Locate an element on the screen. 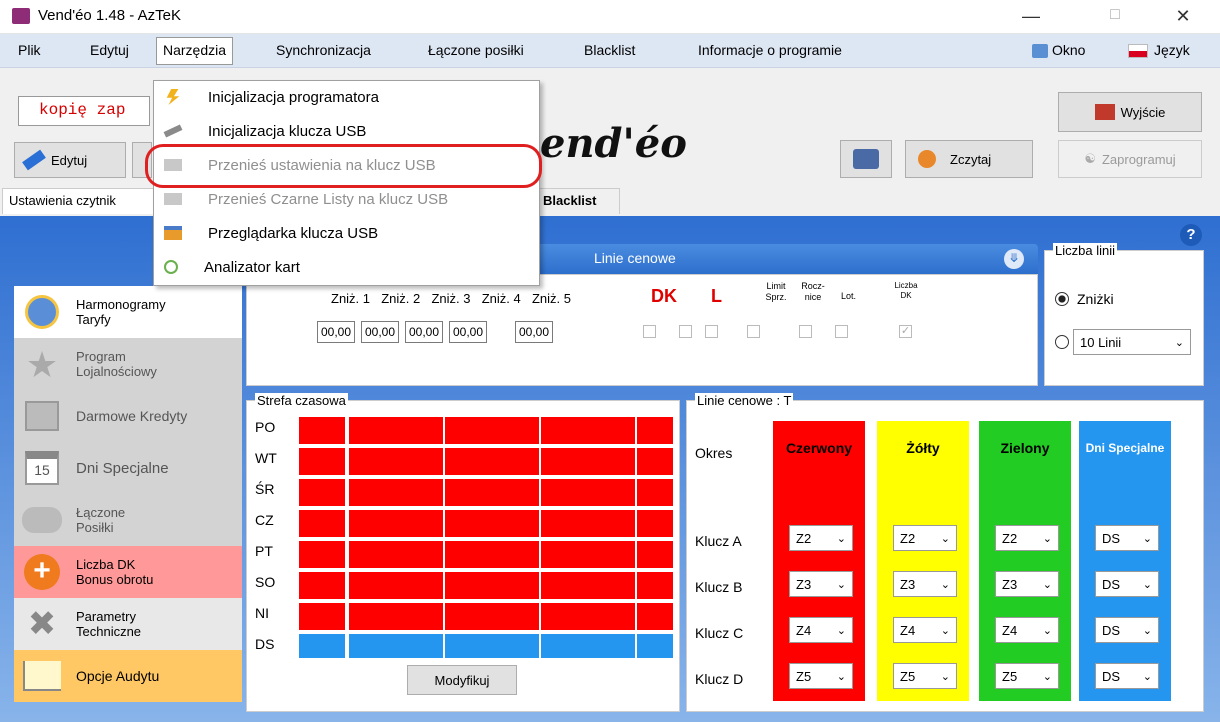  rocz-checkbox is located at coordinates (805, 331).